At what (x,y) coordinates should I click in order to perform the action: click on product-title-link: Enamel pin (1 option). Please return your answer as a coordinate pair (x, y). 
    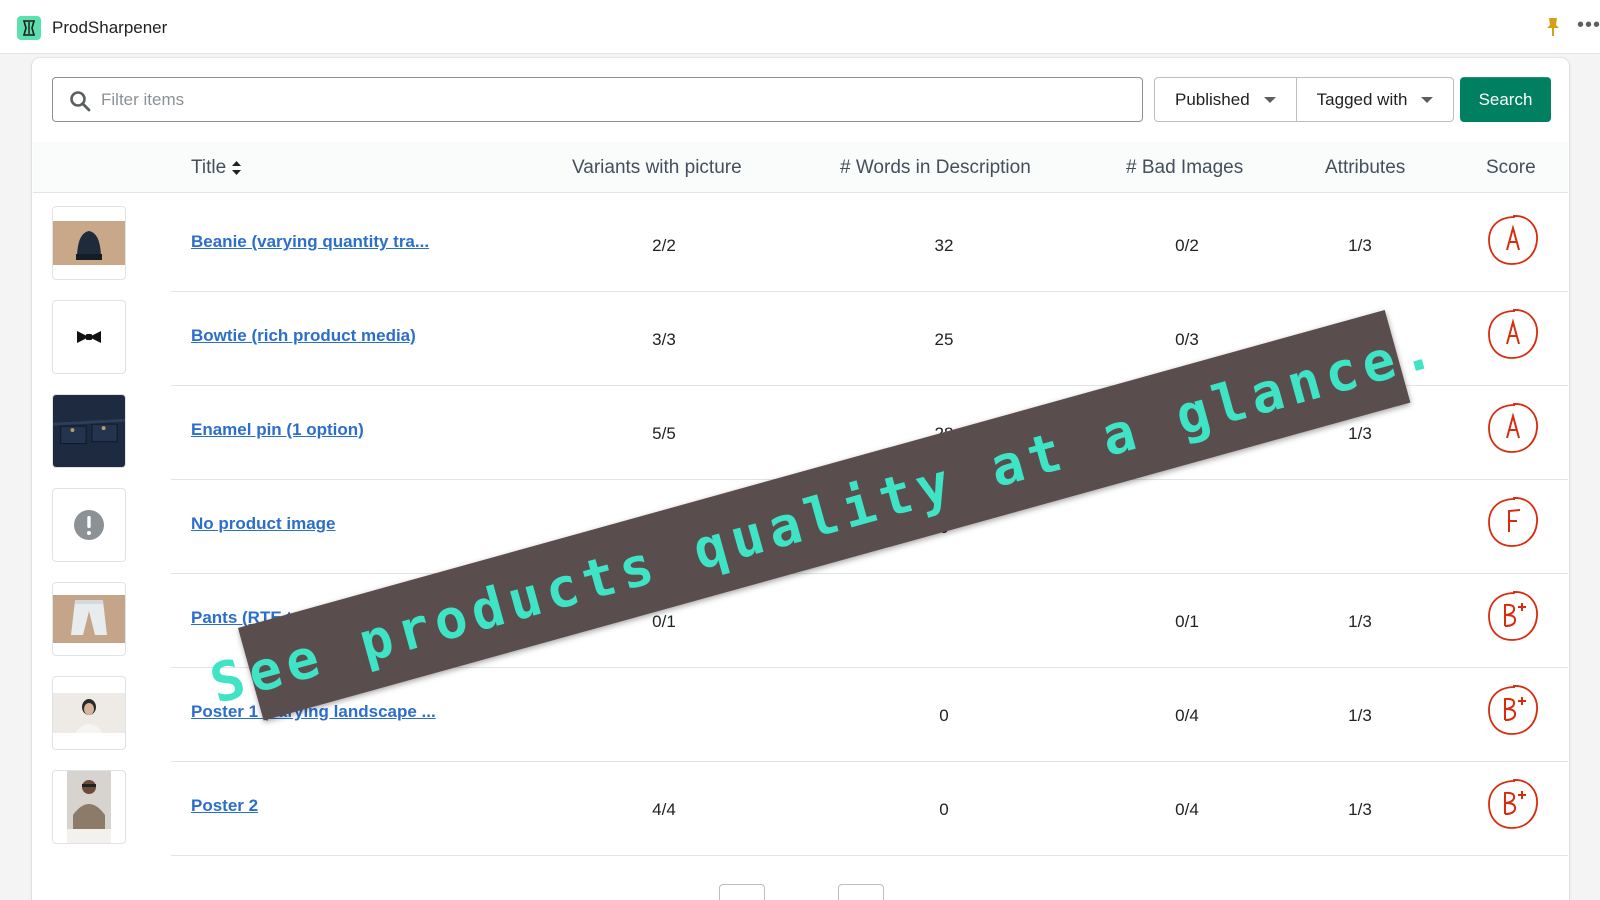
    Looking at the image, I should click on (277, 430).